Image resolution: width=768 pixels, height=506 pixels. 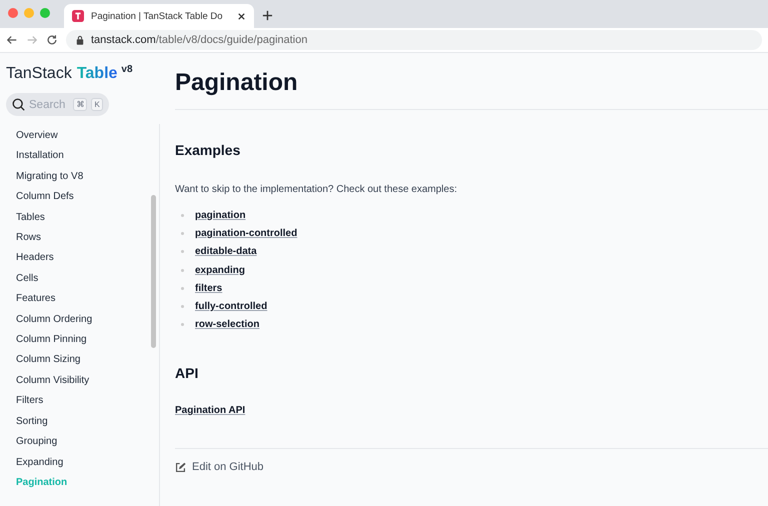 I want to click on edit-icon, so click(x=180, y=467).